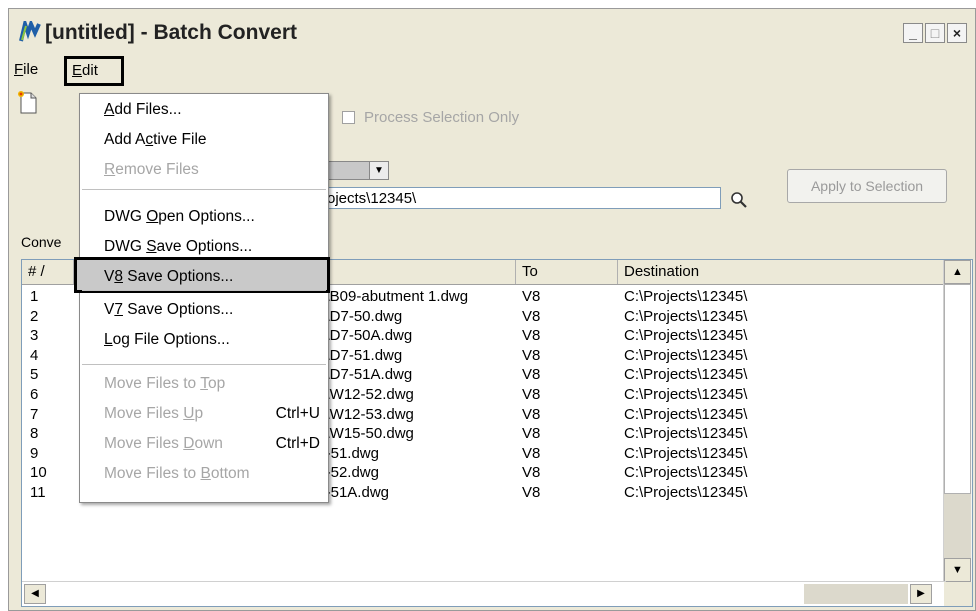 This screenshot has width=976, height=611. Describe the element at coordinates (177, 473) in the screenshot. I see `menu-item-label: Move Files to Bottom` at that location.